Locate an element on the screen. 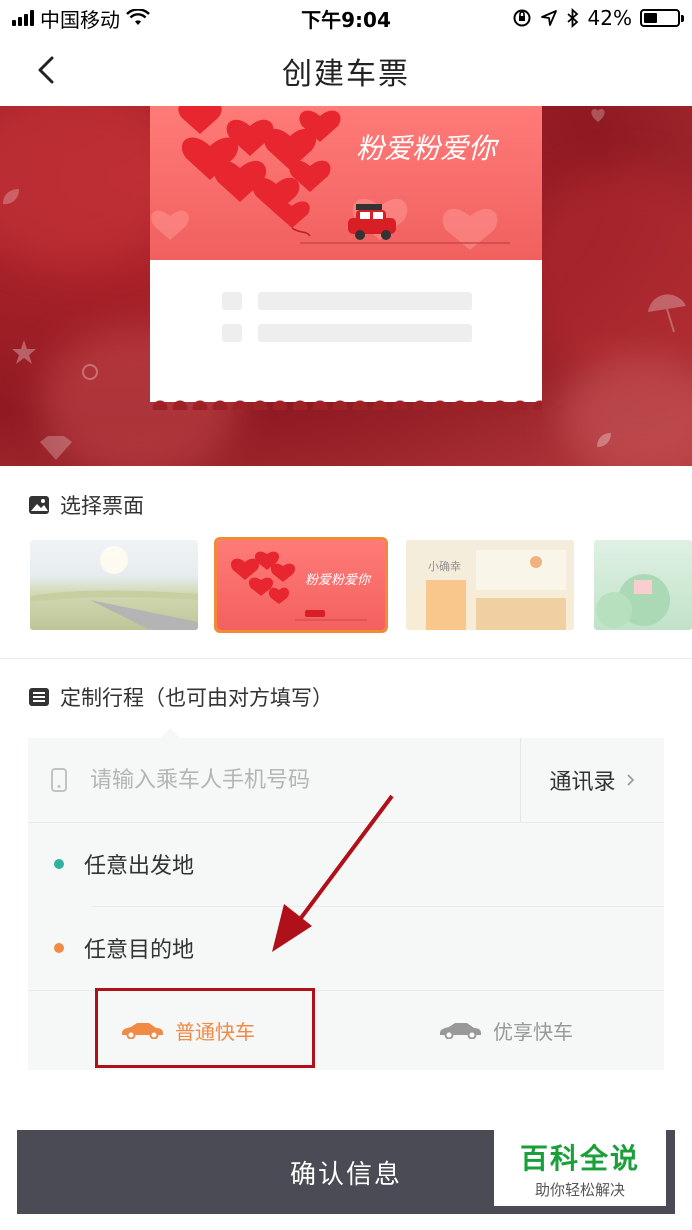 This screenshot has height=1230, width=692. confirm-label: 确认信息 is located at coordinates (345, 1174).